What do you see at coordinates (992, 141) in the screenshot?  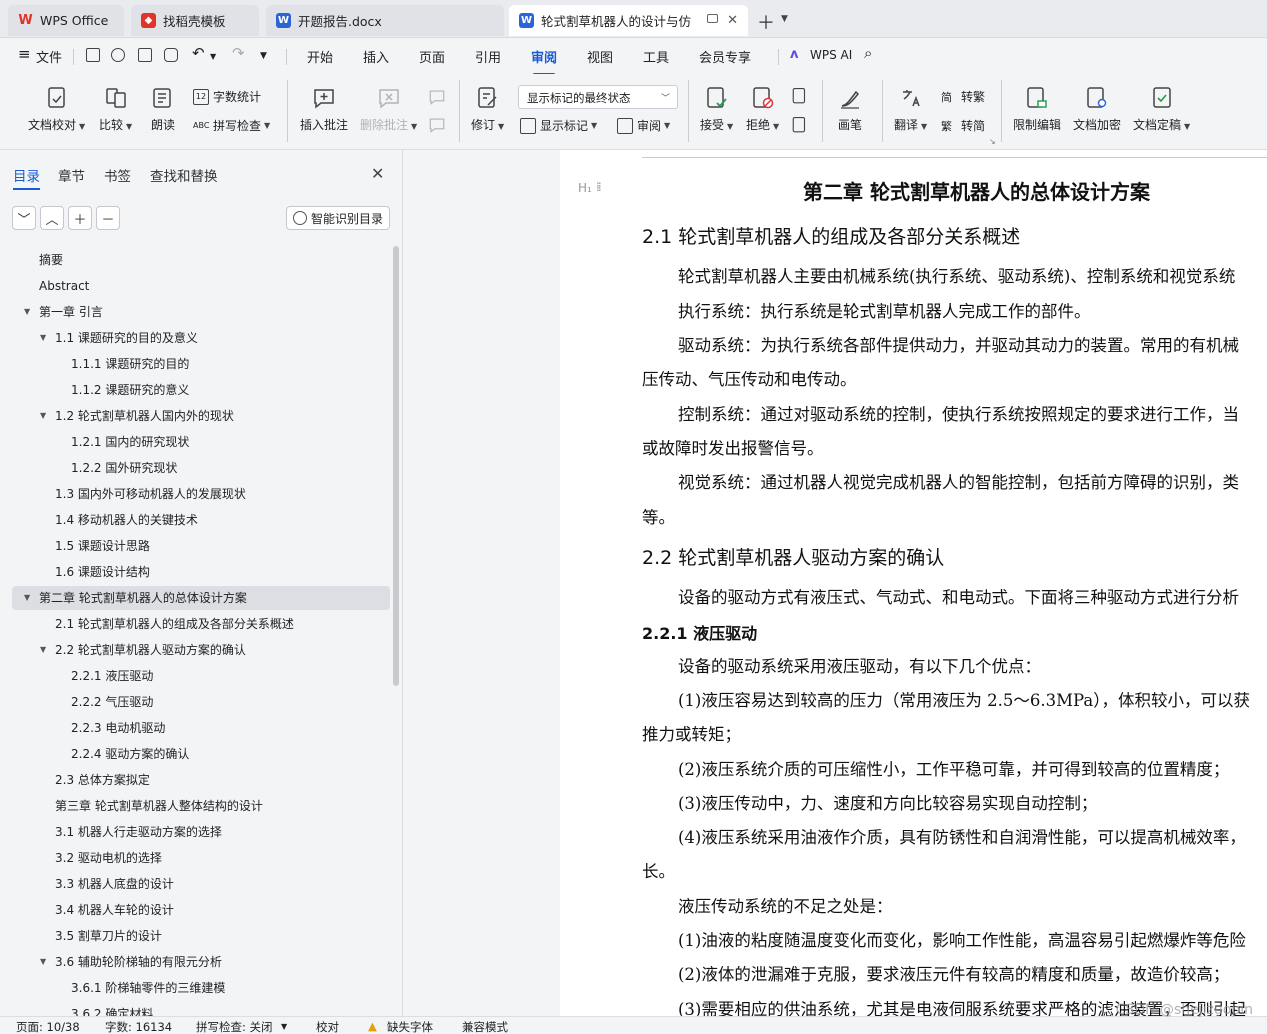 I see `expand-icon: ↘` at bounding box center [992, 141].